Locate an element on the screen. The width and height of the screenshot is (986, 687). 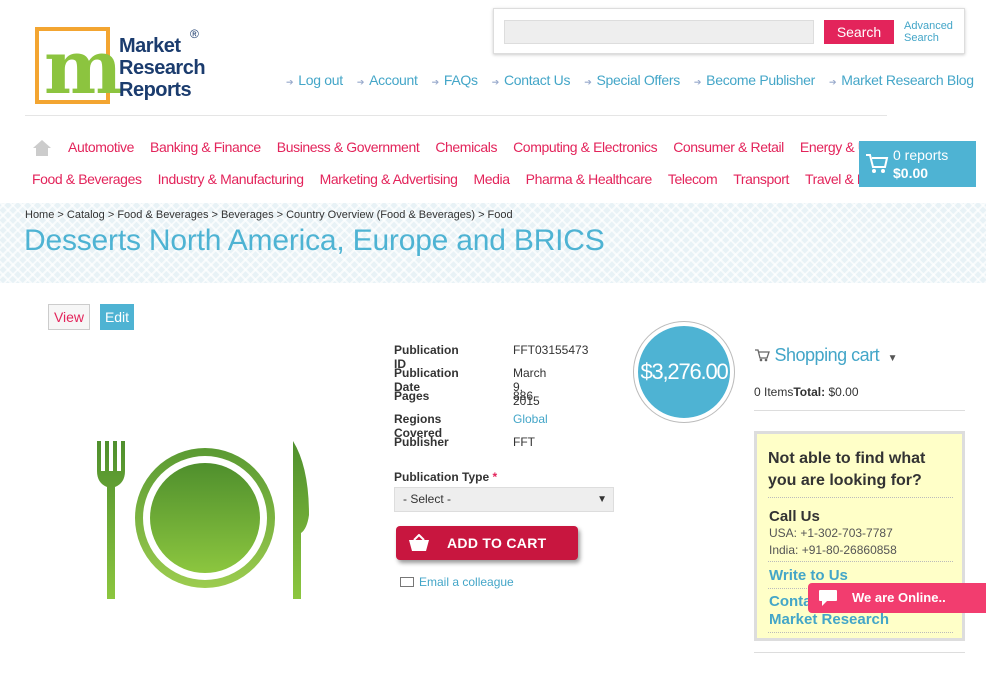
category-link: Food & Beverages is located at coordinates (87, 179).